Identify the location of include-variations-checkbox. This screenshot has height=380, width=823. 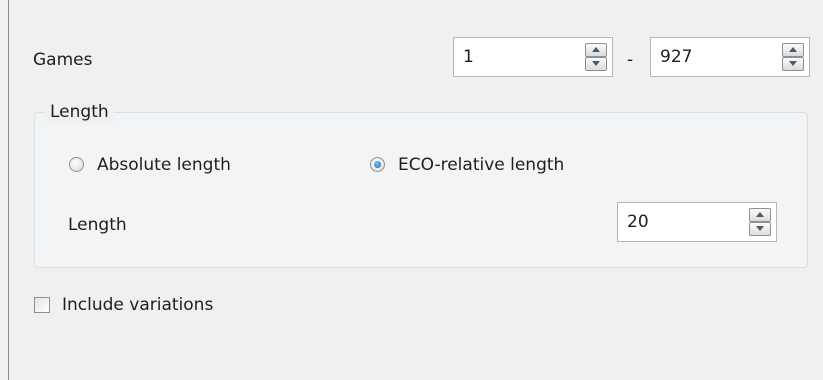
(42, 305).